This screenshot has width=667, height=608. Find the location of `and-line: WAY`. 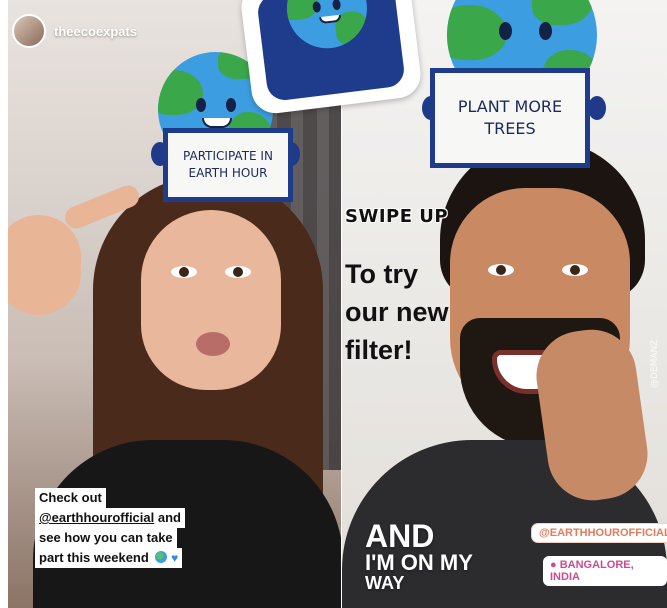

and-line: WAY is located at coordinates (385, 583).